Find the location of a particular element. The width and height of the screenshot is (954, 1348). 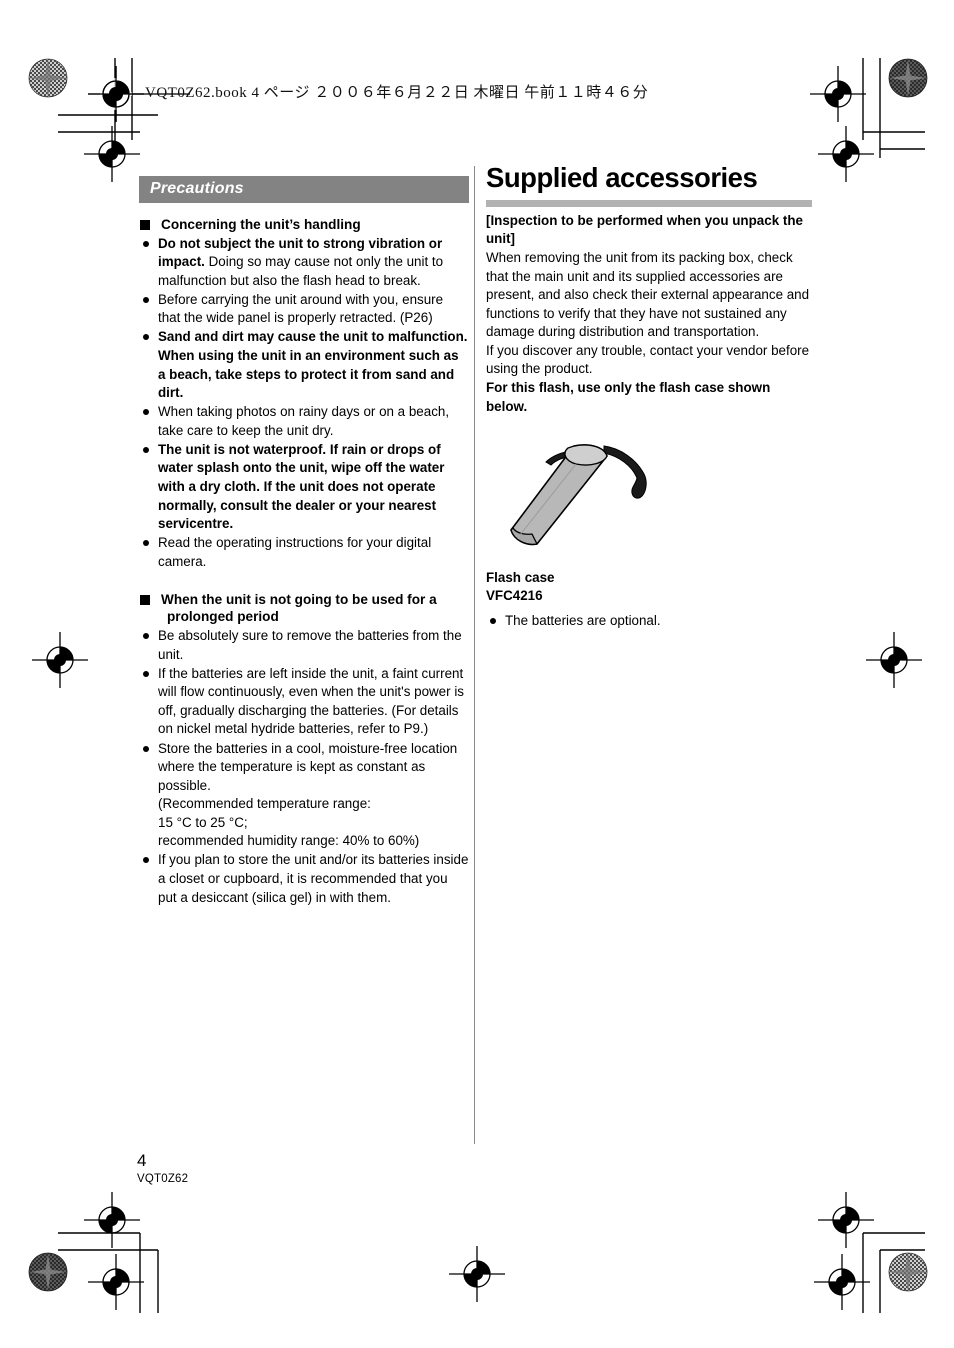

crop-marks-top-right is located at coordinates (893, 108).